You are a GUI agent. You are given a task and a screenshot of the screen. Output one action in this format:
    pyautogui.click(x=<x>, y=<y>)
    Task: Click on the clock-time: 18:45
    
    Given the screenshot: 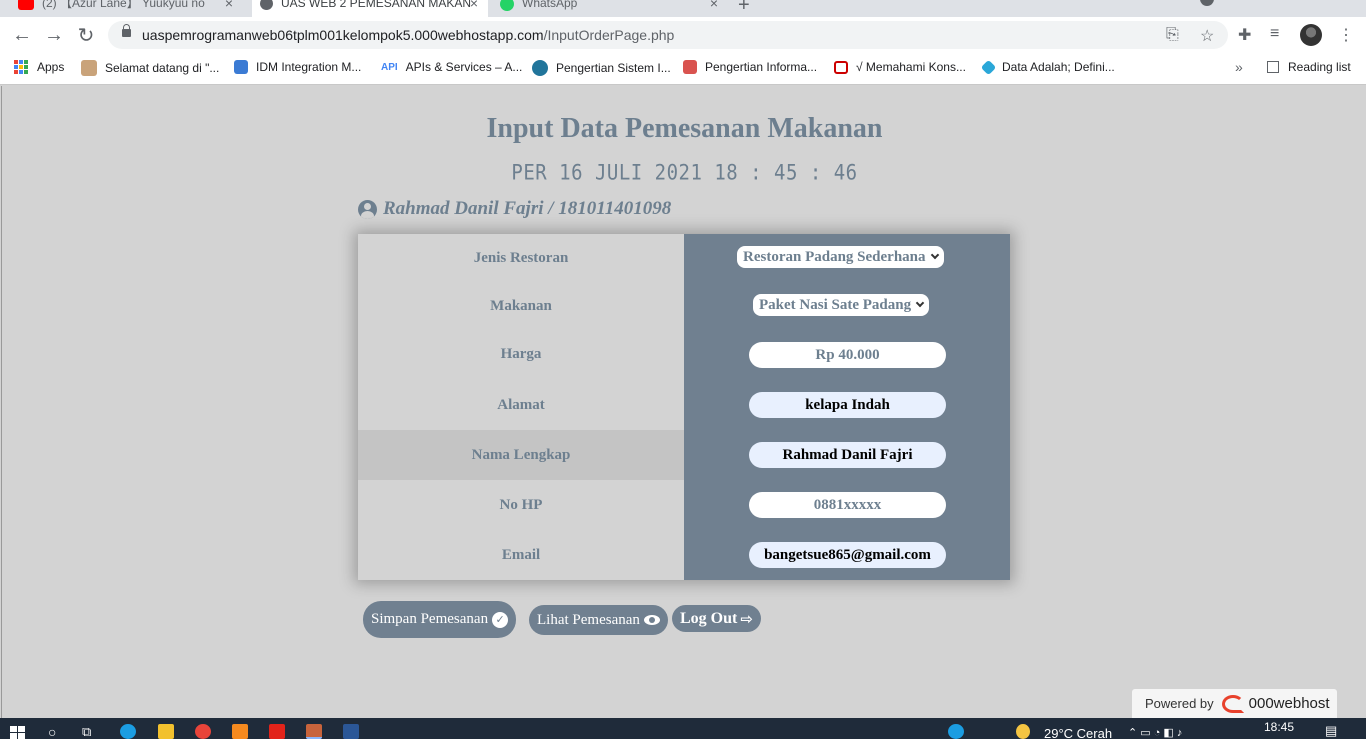 What is the action you would take?
    pyautogui.click(x=1279, y=727)
    